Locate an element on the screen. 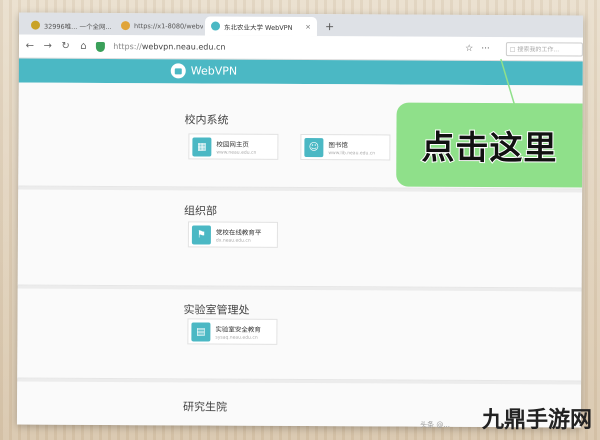  back-icon: ← is located at coordinates (30, 46).